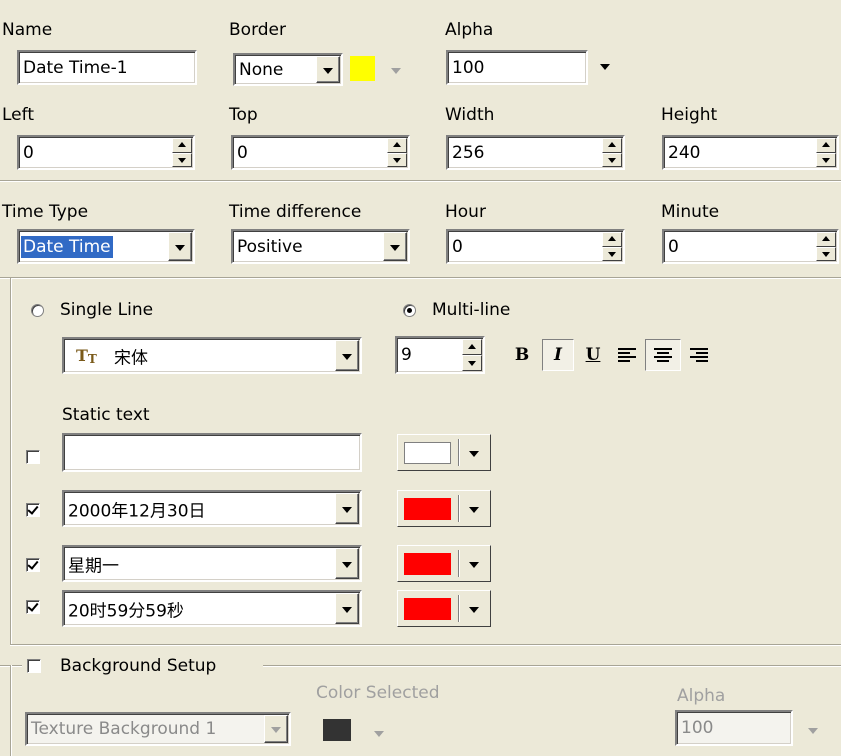 The height and width of the screenshot is (756, 841). Describe the element at coordinates (27, 30) in the screenshot. I see `name-label: Name` at that location.